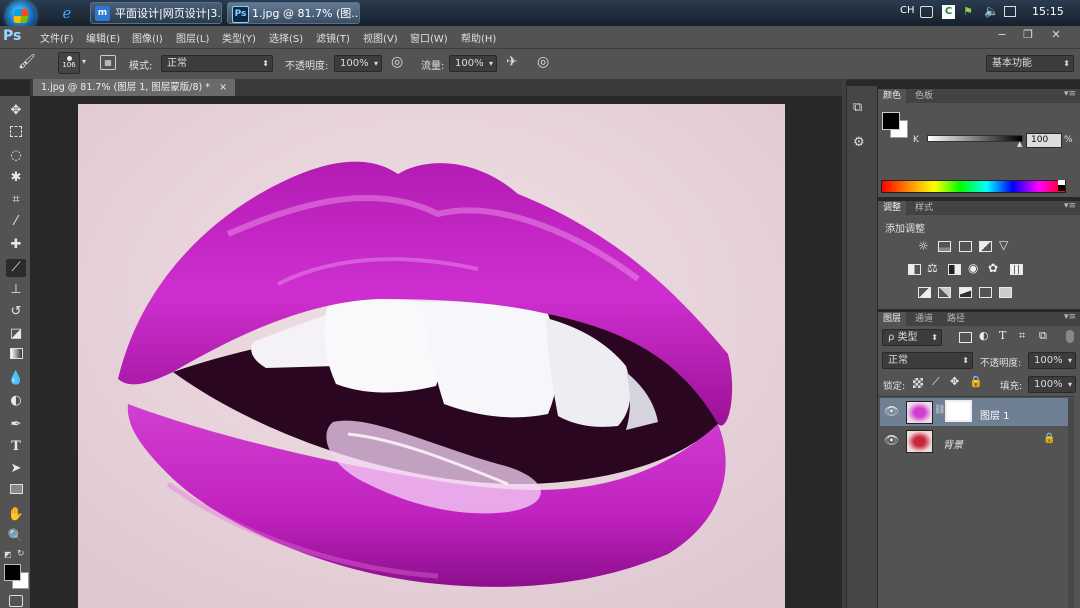 This screenshot has height=608, width=1080. I want to click on default-colors-icon: ◩, so click(8, 554).